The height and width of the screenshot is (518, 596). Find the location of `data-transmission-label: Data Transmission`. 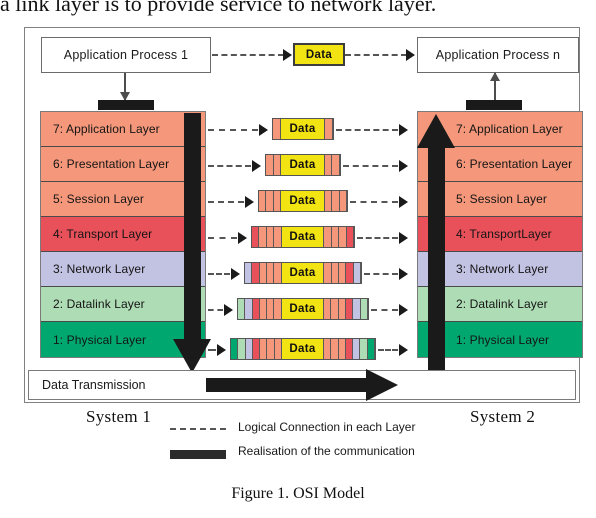

data-transmission-label: Data Transmission is located at coordinates (94, 385).